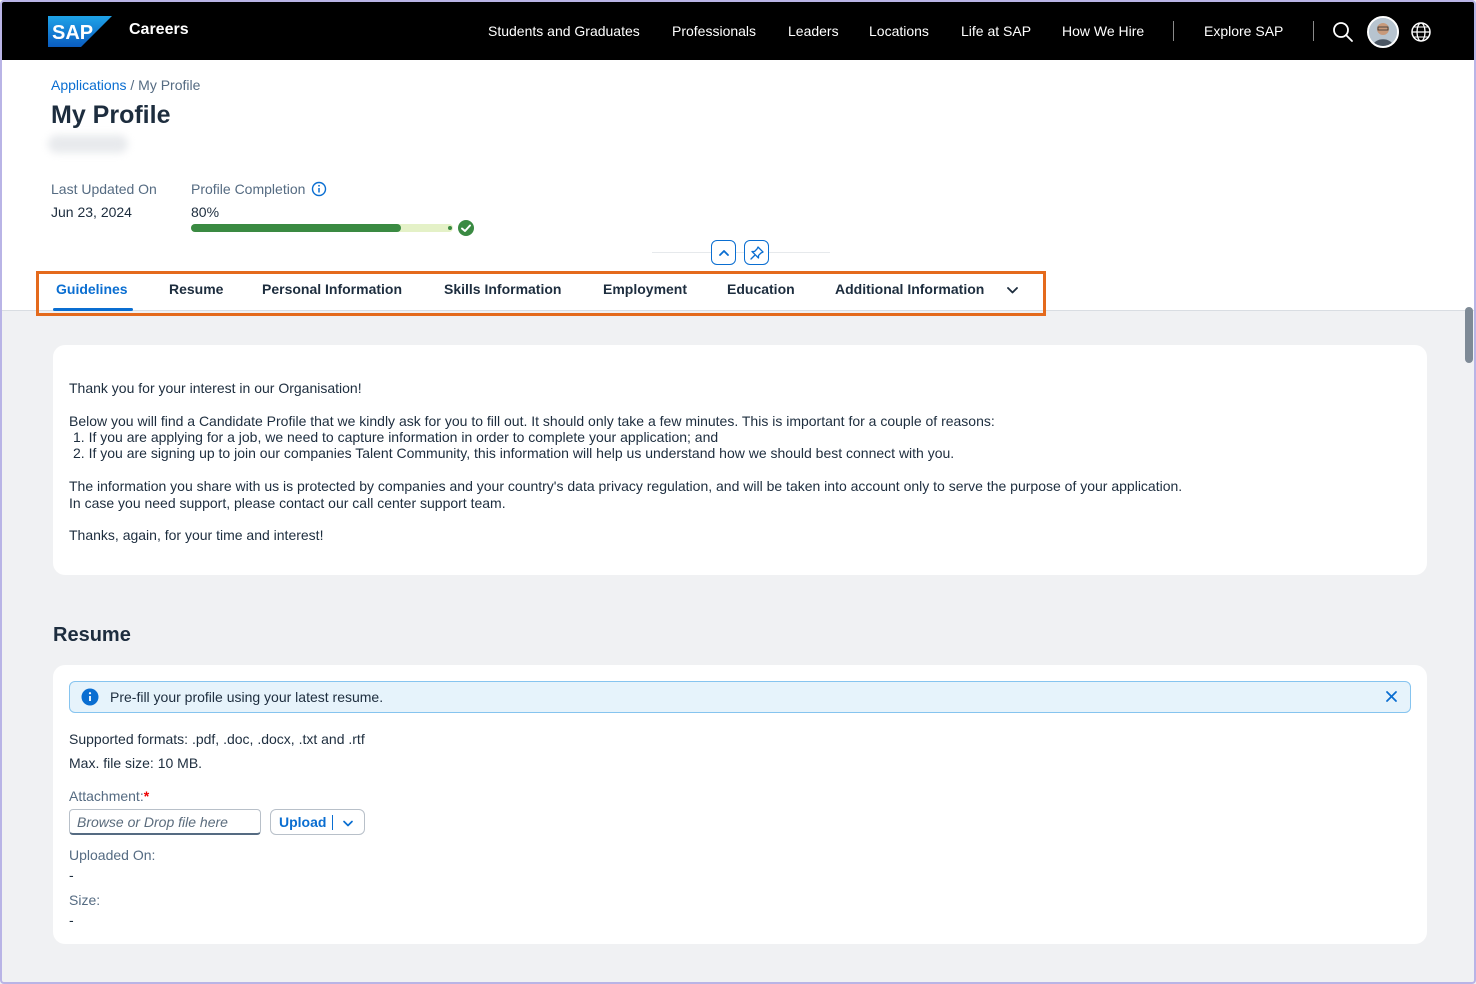 This screenshot has height=984, width=1476. What do you see at coordinates (1383, 32) in the screenshot?
I see `avatar` at bounding box center [1383, 32].